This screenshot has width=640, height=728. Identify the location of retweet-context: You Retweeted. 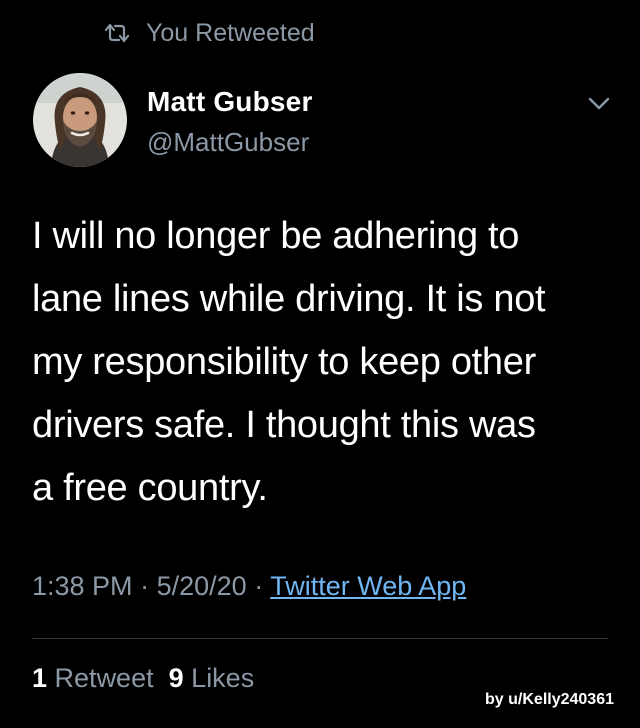
(209, 33).